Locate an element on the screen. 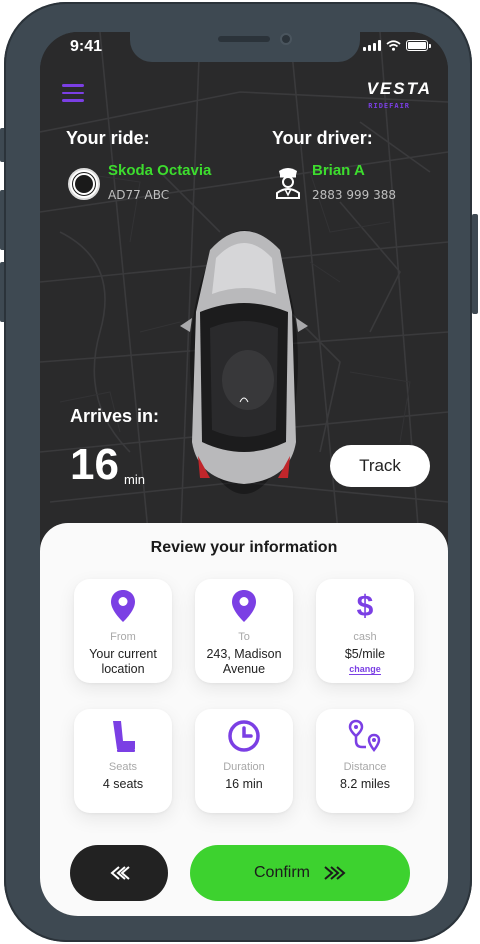 This screenshot has height=944, width=480. brand-logo: VESTA RIDEFAIR is located at coordinates (399, 94).